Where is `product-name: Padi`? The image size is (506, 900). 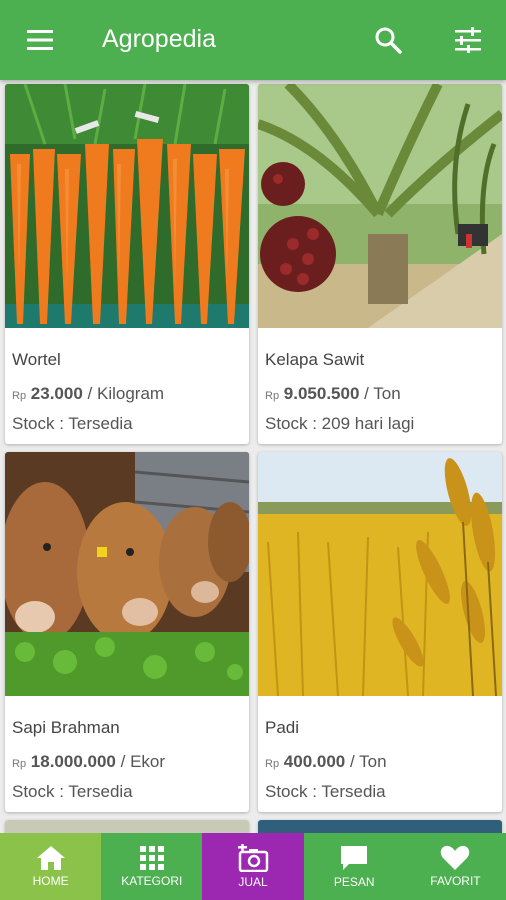
product-name: Padi is located at coordinates (282, 727).